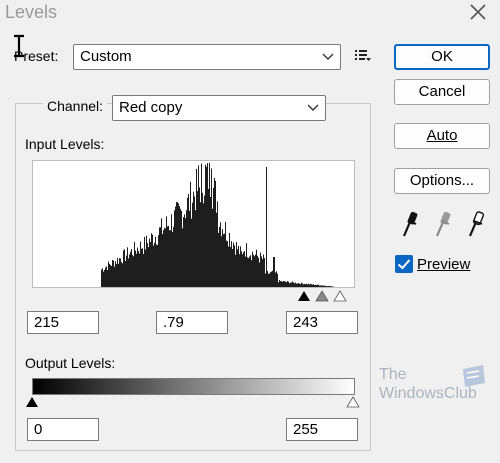 The width and height of the screenshot is (500, 463). Describe the element at coordinates (219, 108) in the screenshot. I see `channel-dropdown: Red copy` at that location.